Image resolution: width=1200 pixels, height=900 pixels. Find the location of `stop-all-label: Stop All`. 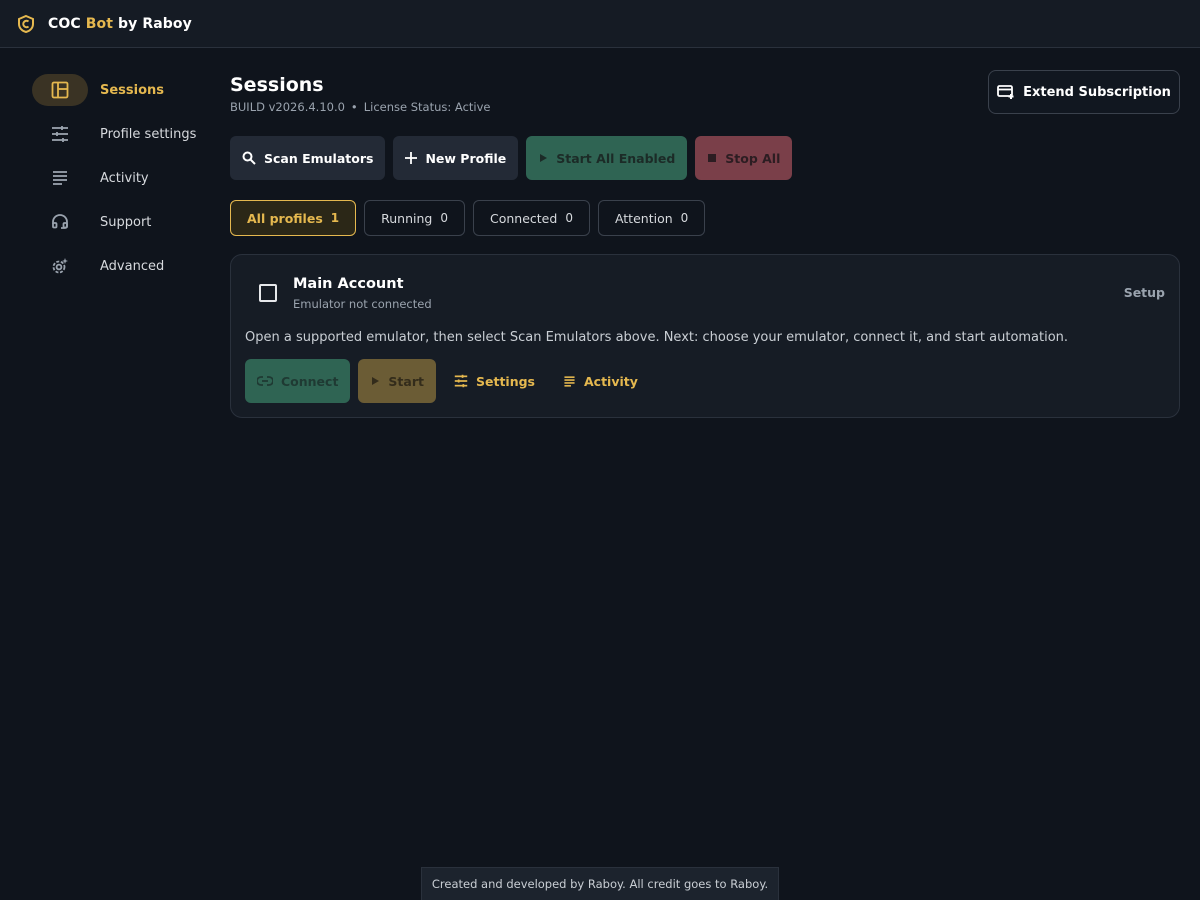

stop-all-label: Stop All is located at coordinates (753, 158).